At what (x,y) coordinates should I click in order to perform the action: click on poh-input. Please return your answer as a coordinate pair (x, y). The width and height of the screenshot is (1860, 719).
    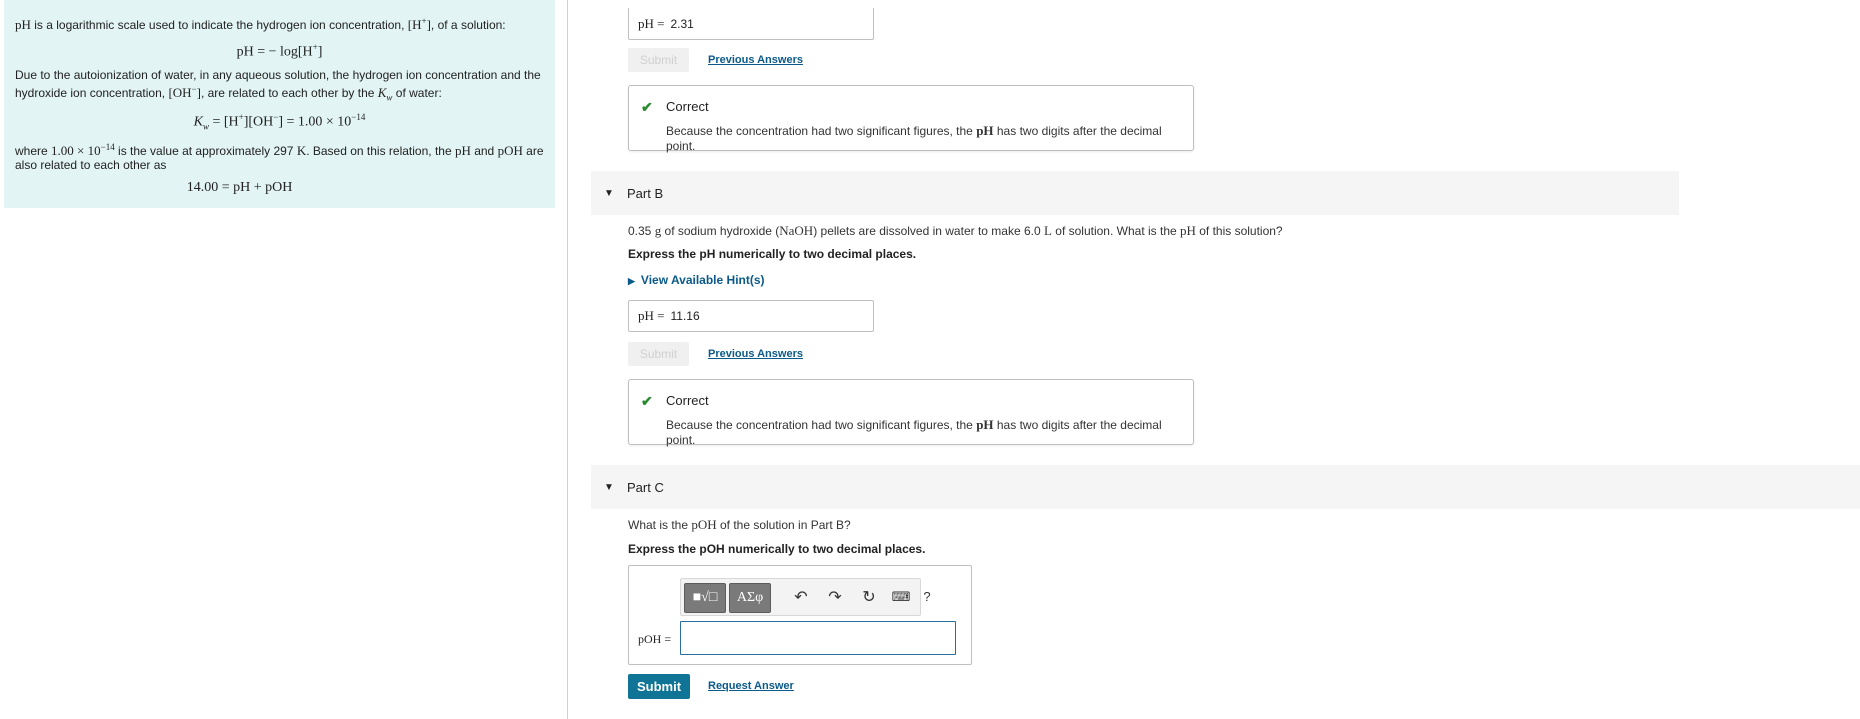
    Looking at the image, I should click on (818, 638).